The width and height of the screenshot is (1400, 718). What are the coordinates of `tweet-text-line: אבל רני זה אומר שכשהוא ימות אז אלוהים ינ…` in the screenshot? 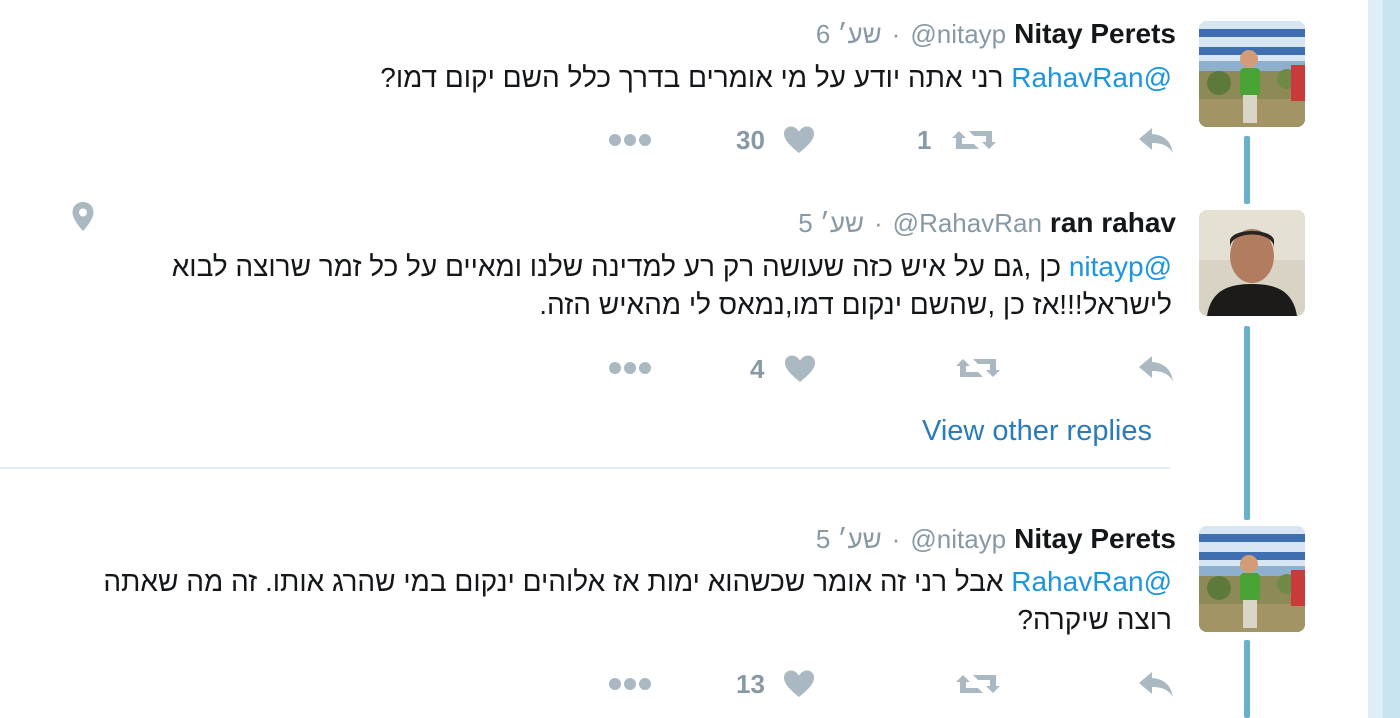 It's located at (553, 581).